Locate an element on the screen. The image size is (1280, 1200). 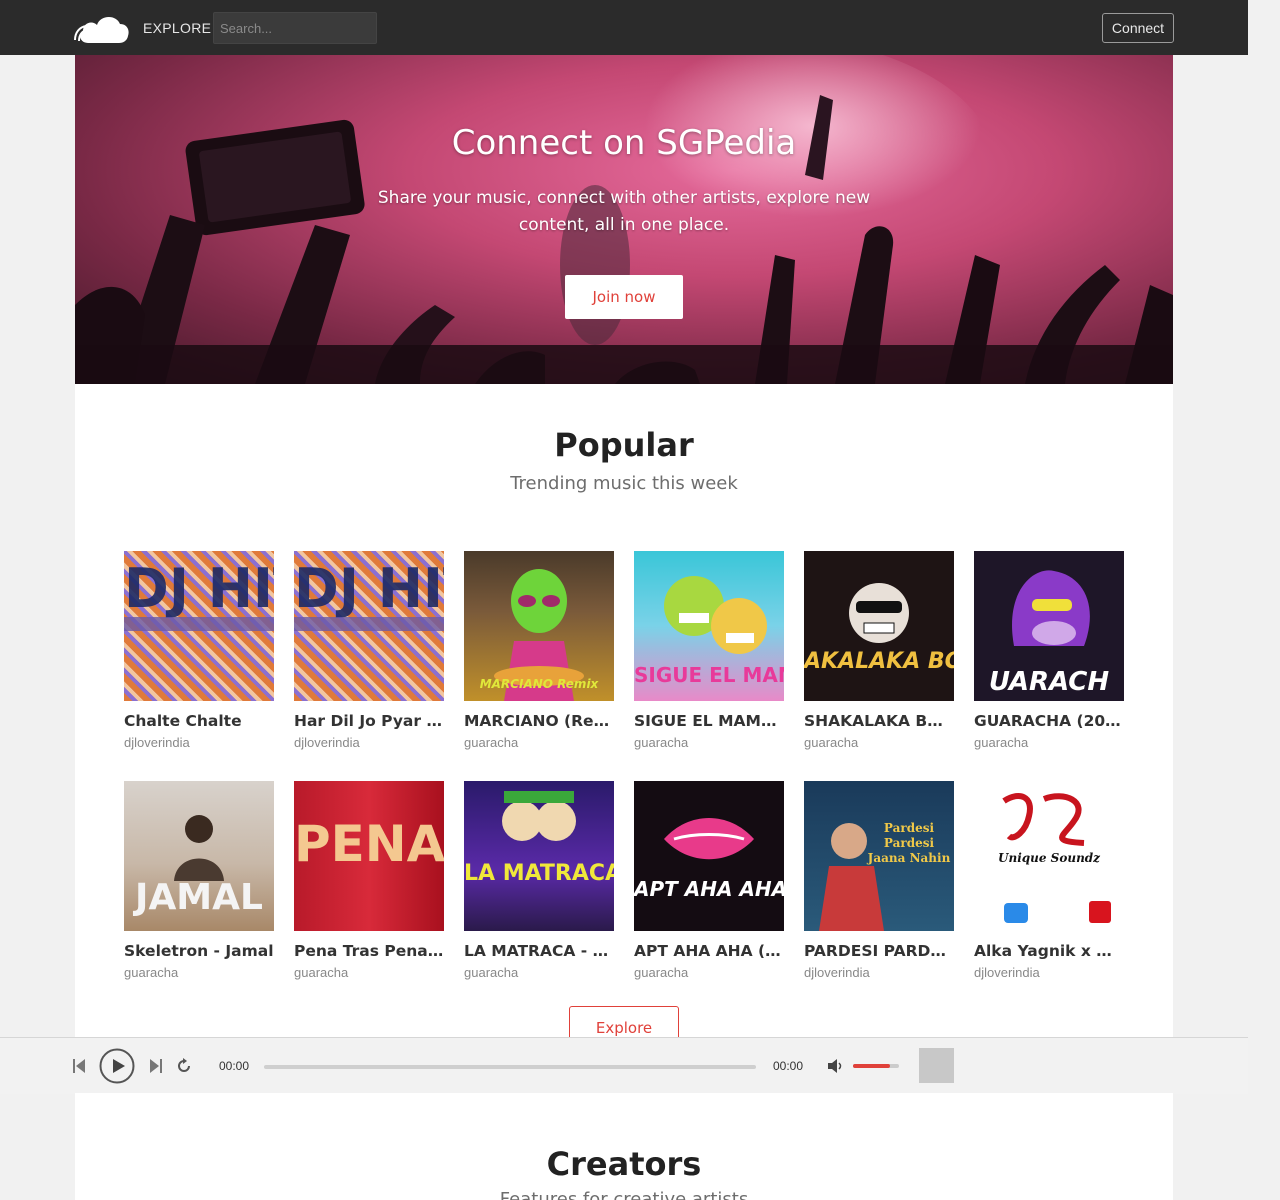
track-card: DJ HITS Chalte Chalte djloverindia is located at coordinates (199, 651).